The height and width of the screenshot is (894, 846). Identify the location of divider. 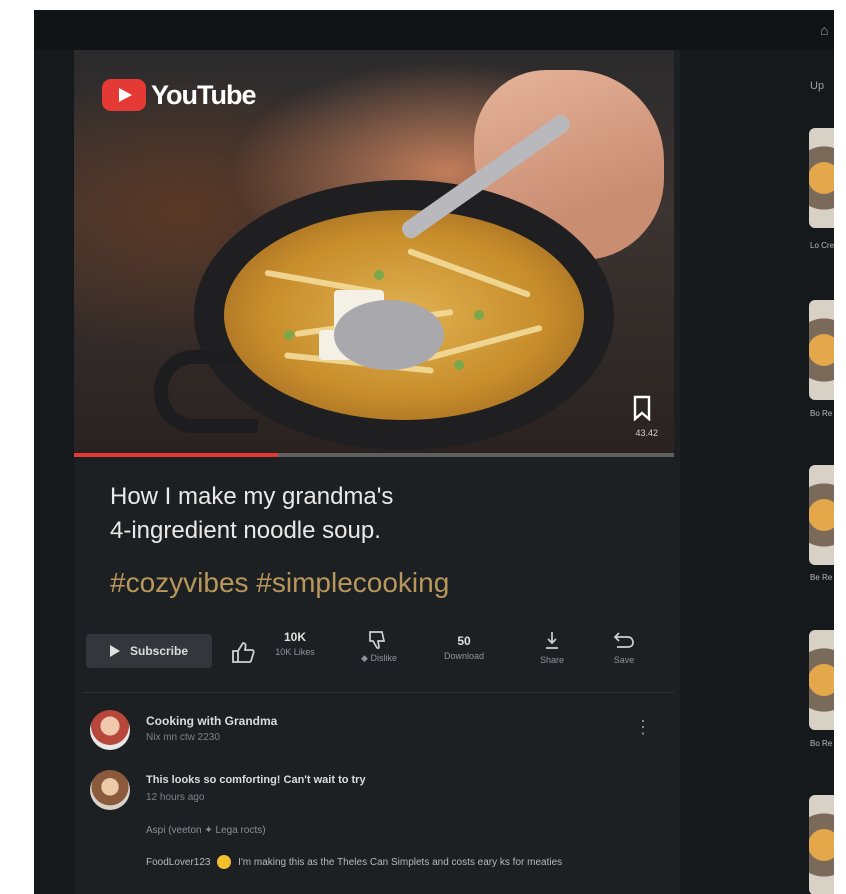
(378, 692).